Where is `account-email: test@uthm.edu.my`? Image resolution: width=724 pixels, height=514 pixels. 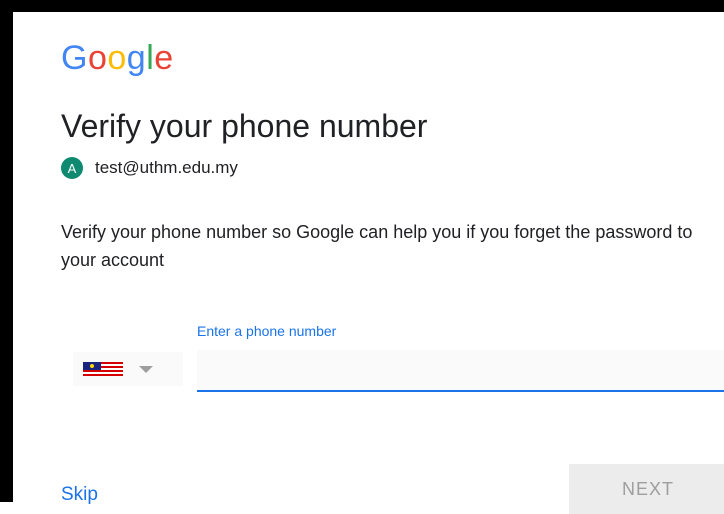 account-email: test@uthm.edu.my is located at coordinates (166, 167).